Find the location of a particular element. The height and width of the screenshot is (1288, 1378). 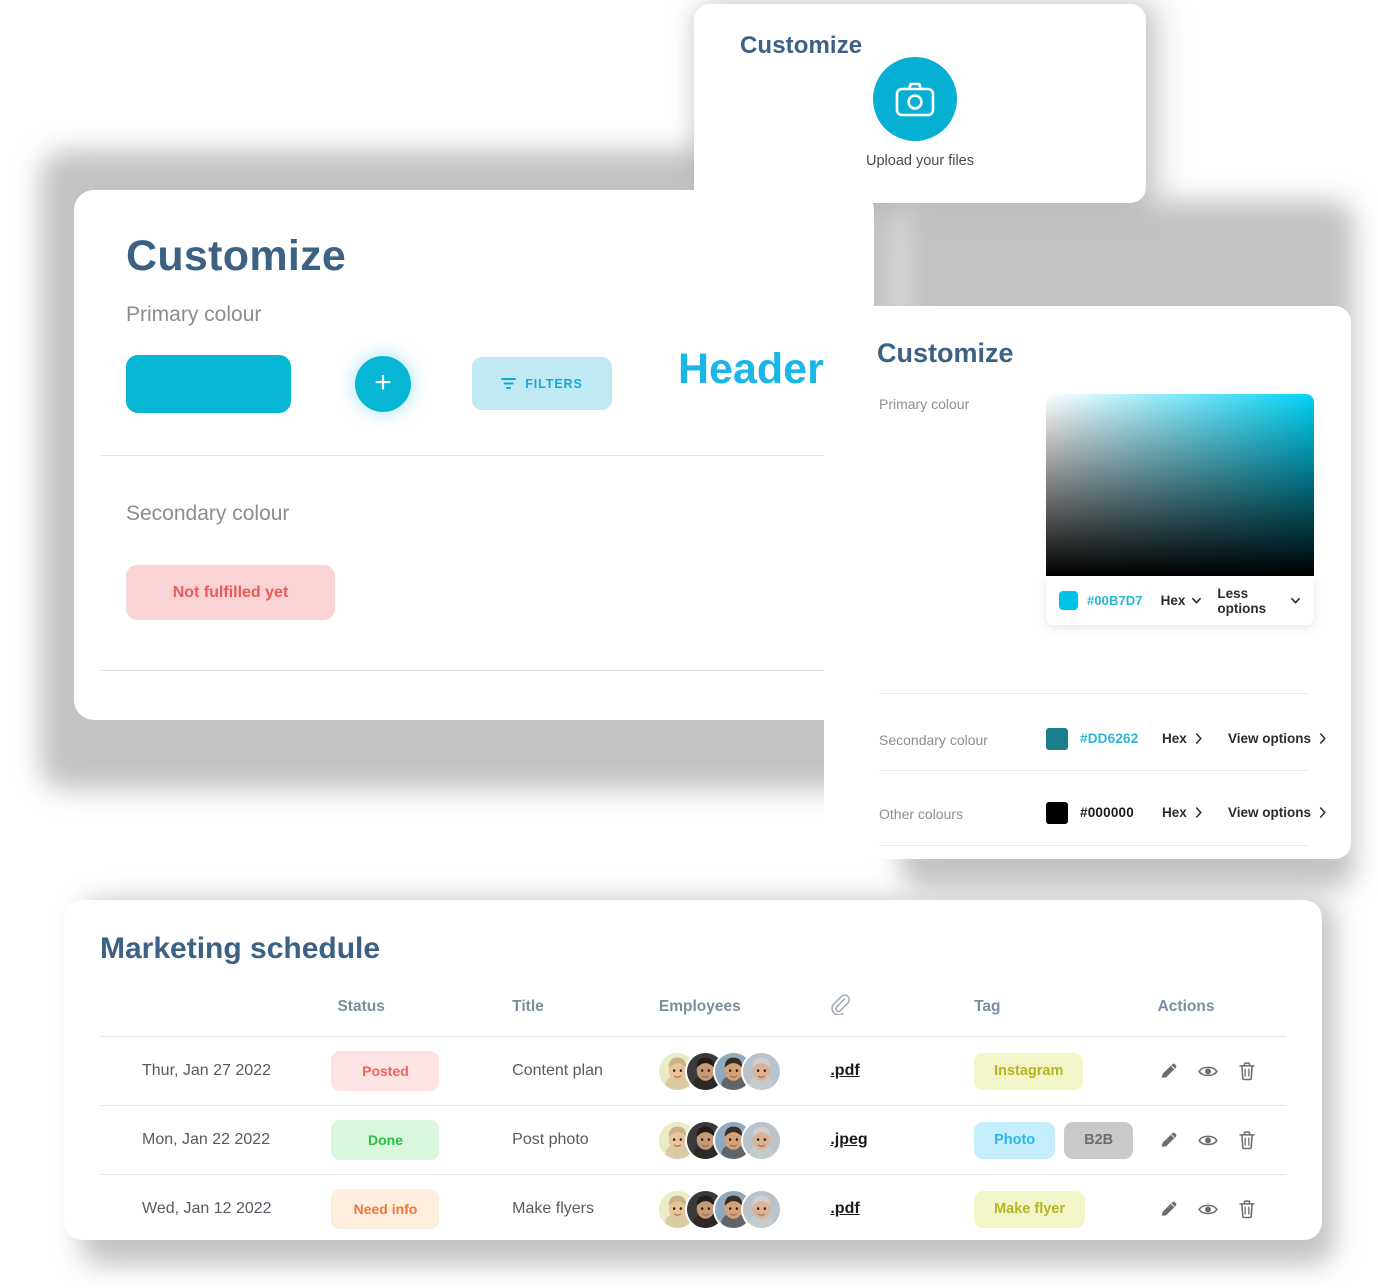

camera-upload-button is located at coordinates (915, 99).